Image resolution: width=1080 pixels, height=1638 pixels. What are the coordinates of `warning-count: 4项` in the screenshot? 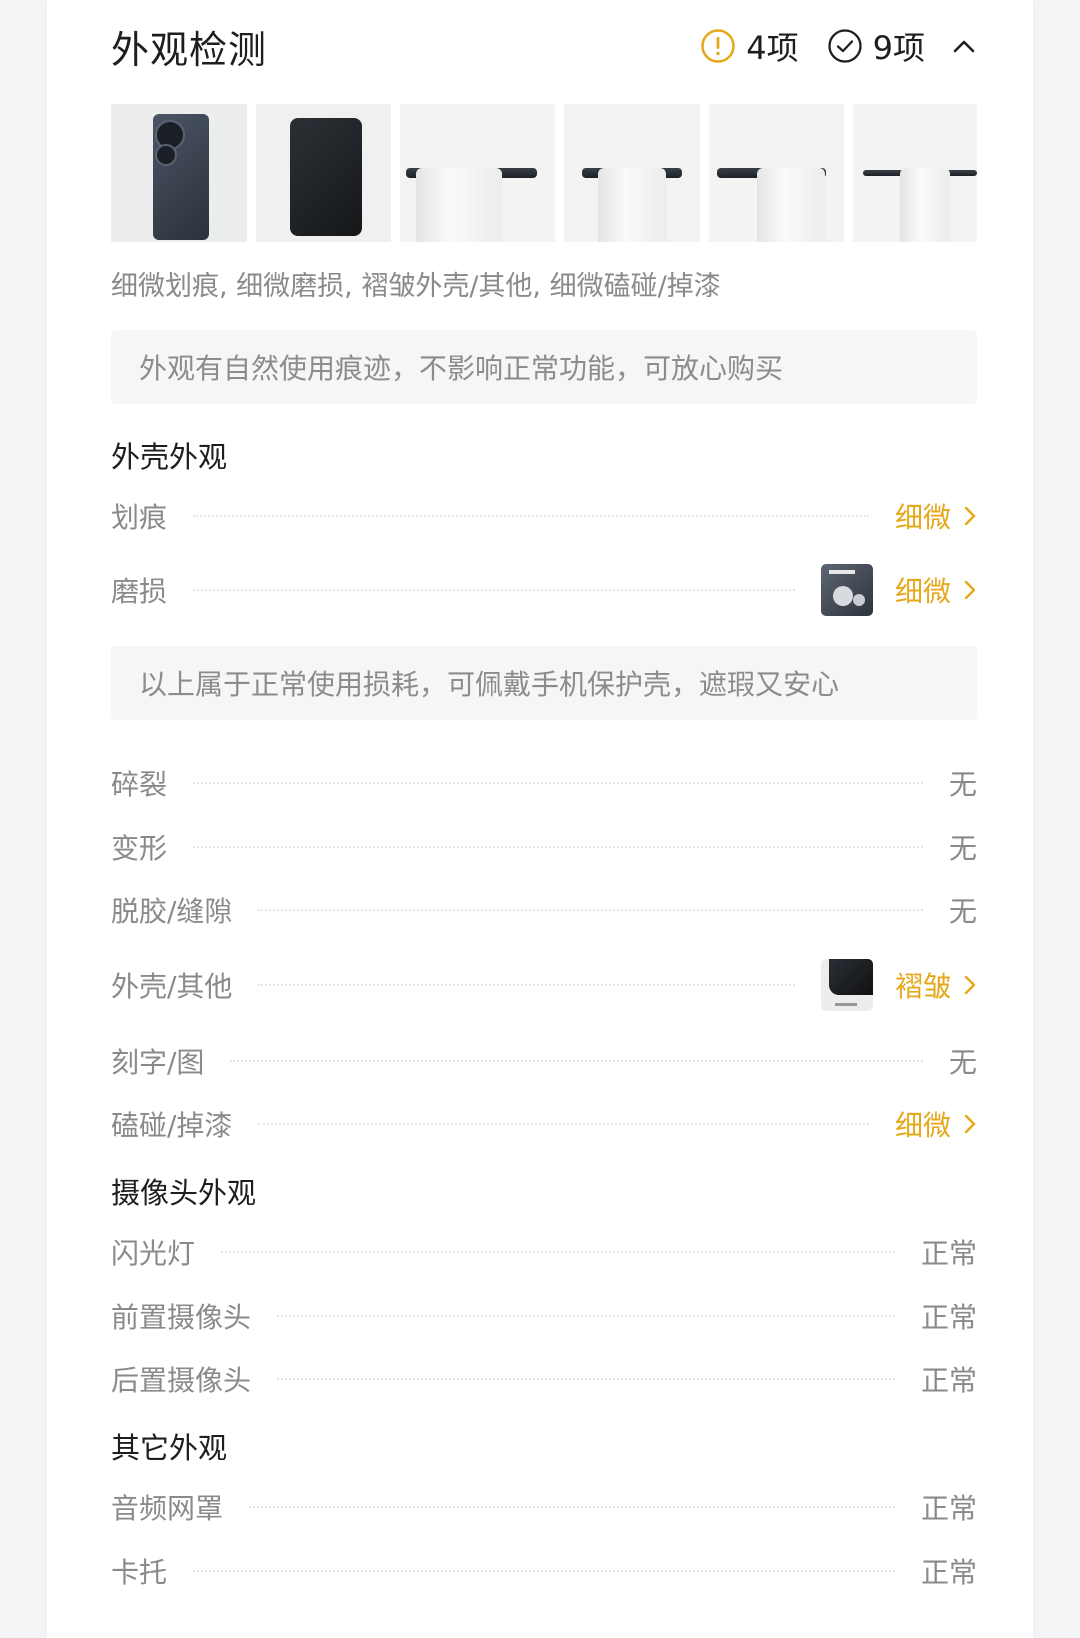 It's located at (749, 46).